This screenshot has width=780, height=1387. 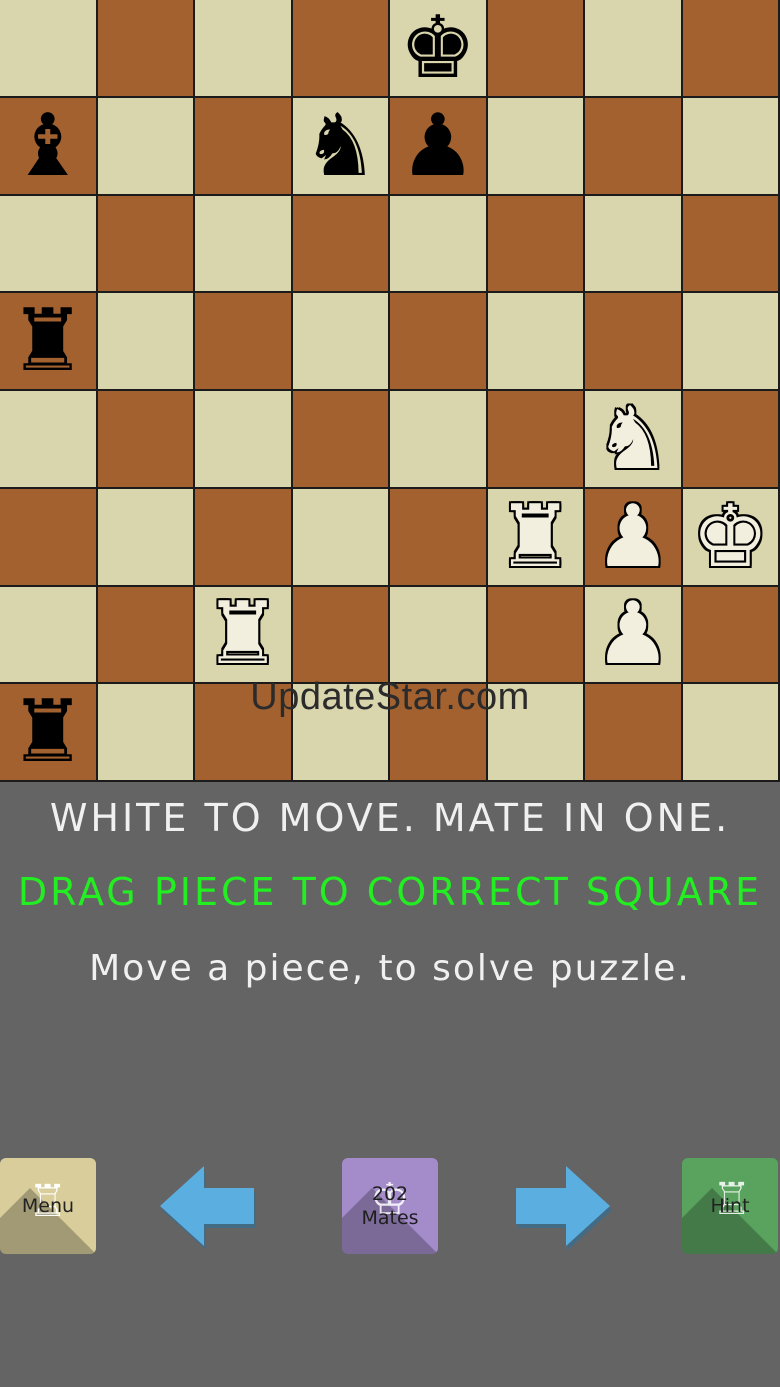 What do you see at coordinates (341, 635) in the screenshot?
I see `square-d2` at bounding box center [341, 635].